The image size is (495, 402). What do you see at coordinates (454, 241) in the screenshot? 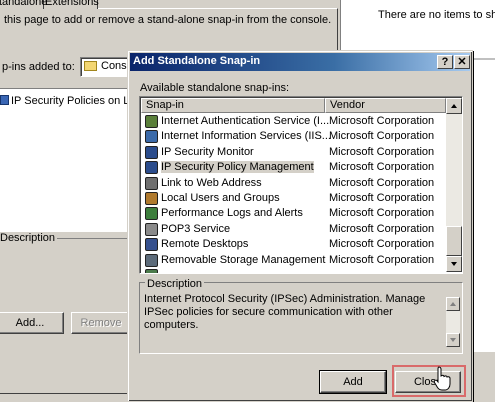
I see `scroll-thumb` at bounding box center [454, 241].